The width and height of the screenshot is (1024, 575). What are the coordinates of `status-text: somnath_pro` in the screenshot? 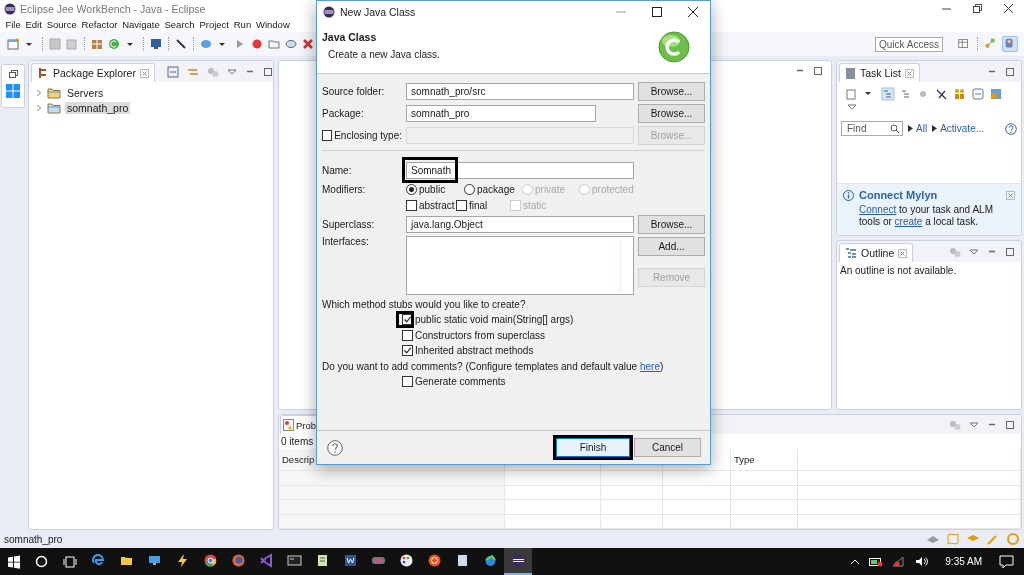 It's located at (33, 539).